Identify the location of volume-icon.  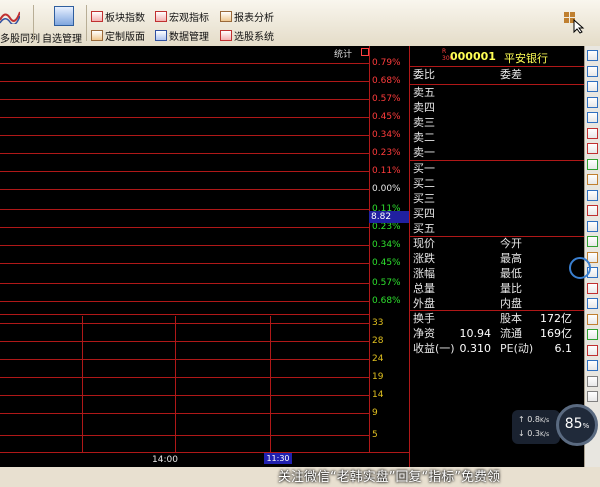
(592, 319).